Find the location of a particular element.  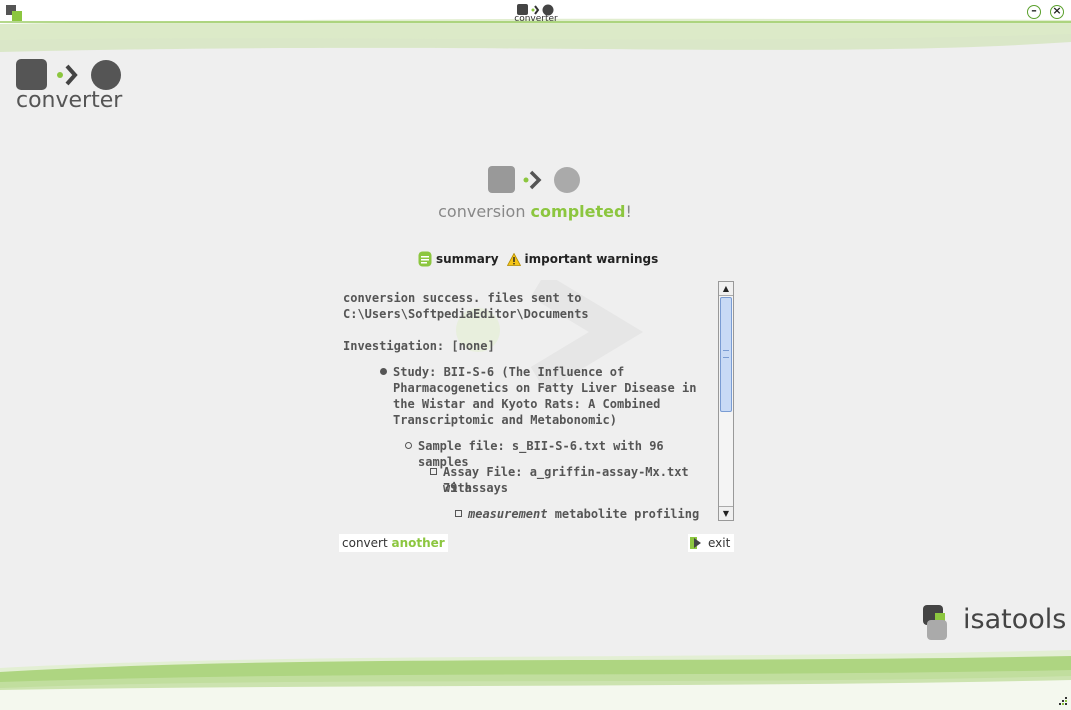

brand-name: converter is located at coordinates (69, 100).